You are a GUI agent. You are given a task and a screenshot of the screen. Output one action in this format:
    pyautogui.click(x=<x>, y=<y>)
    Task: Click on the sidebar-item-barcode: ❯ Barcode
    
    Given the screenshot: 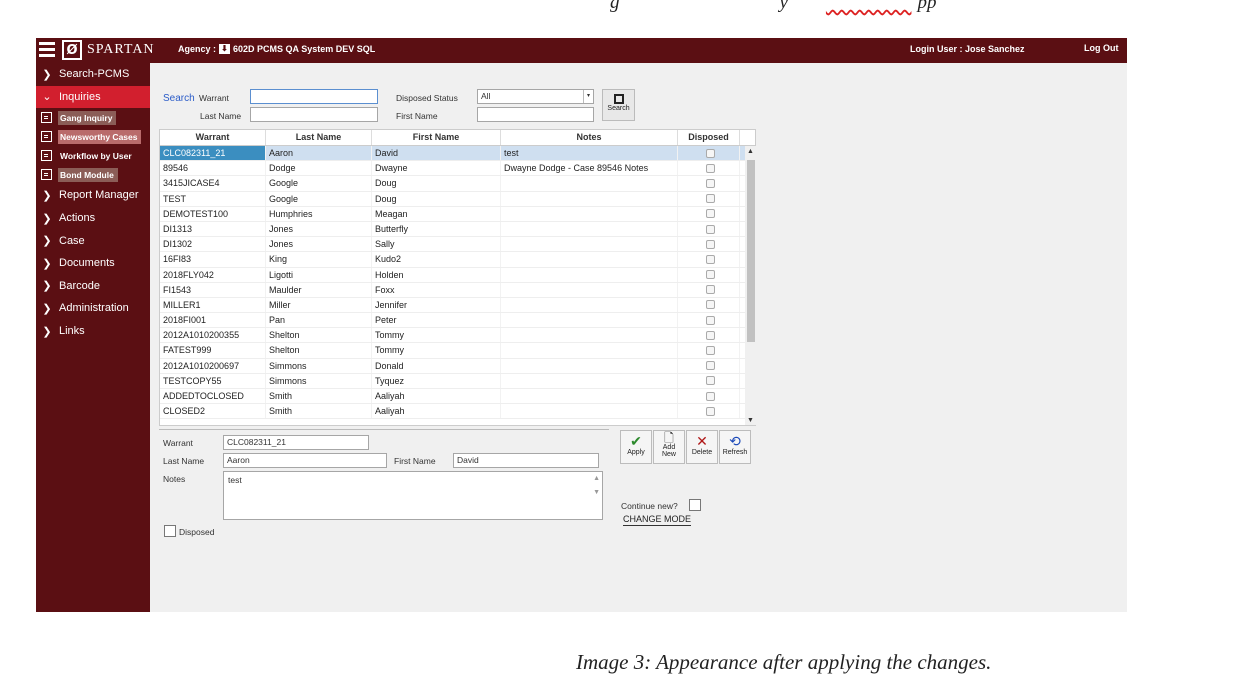 What is the action you would take?
    pyautogui.click(x=93, y=286)
    